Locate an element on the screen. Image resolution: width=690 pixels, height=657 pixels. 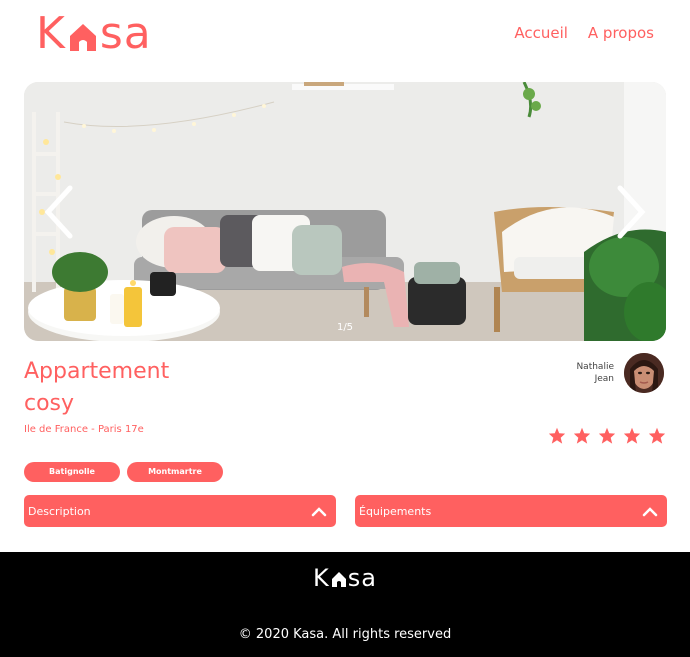
nav-link-a-propos: A propos is located at coordinates (621, 33).